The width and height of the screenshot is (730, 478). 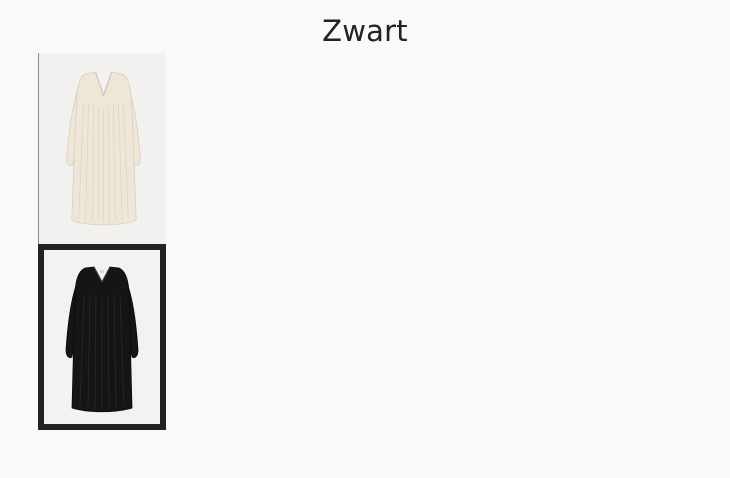 I want to click on cream-dress-image, so click(x=103, y=149).